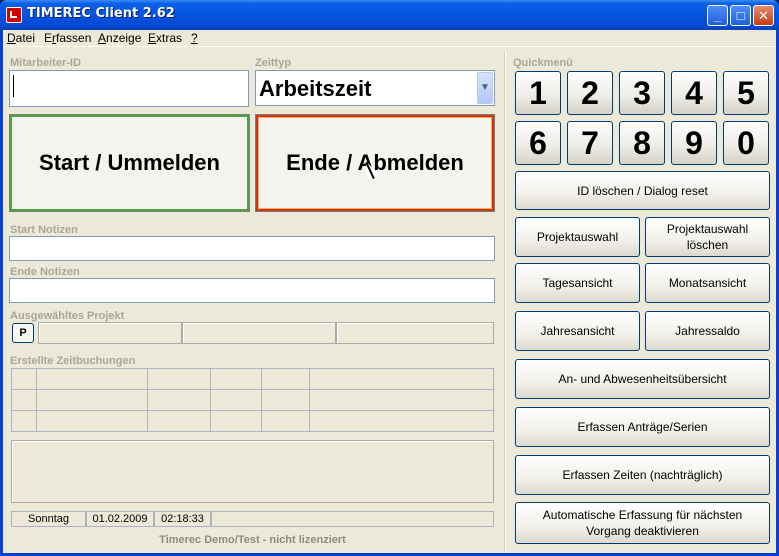  I want to click on info-panel, so click(252, 471).